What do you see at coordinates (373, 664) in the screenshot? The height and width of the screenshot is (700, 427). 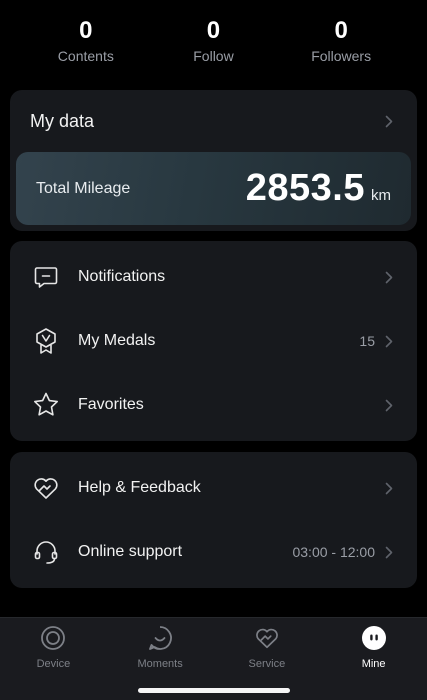 I see `tab-mine-label: Mine` at bounding box center [373, 664].